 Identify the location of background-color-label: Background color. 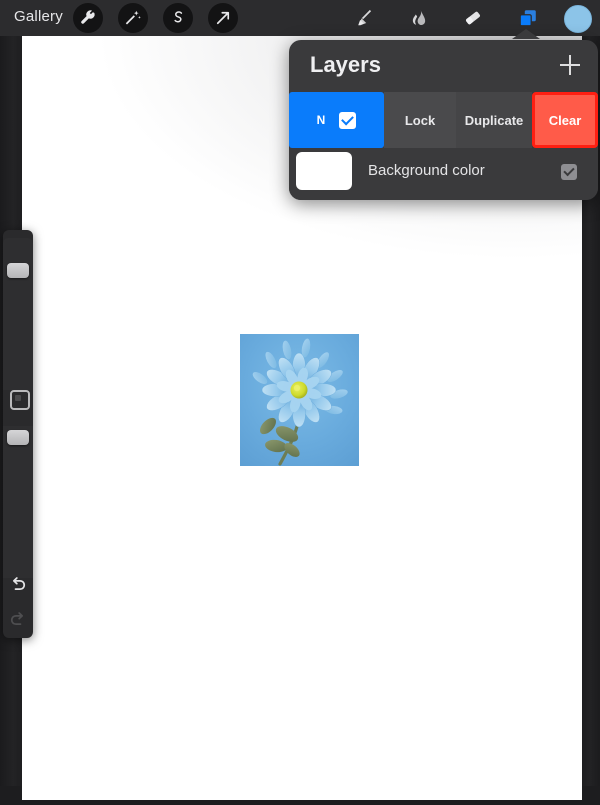
(426, 170).